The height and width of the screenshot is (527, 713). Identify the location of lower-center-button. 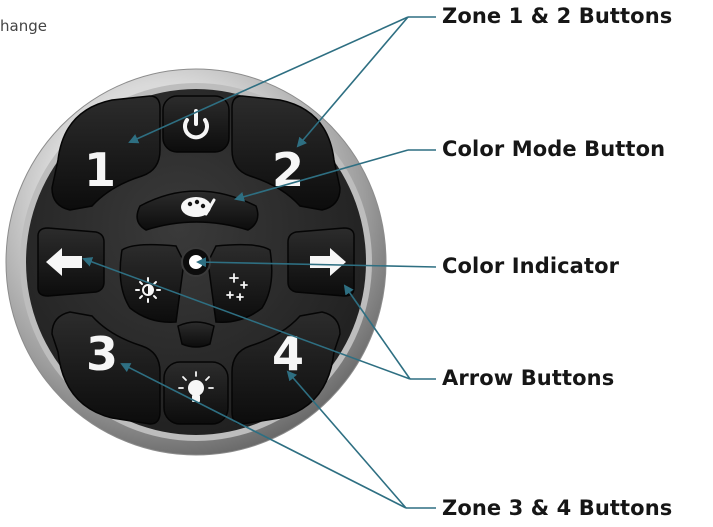
(196, 334).